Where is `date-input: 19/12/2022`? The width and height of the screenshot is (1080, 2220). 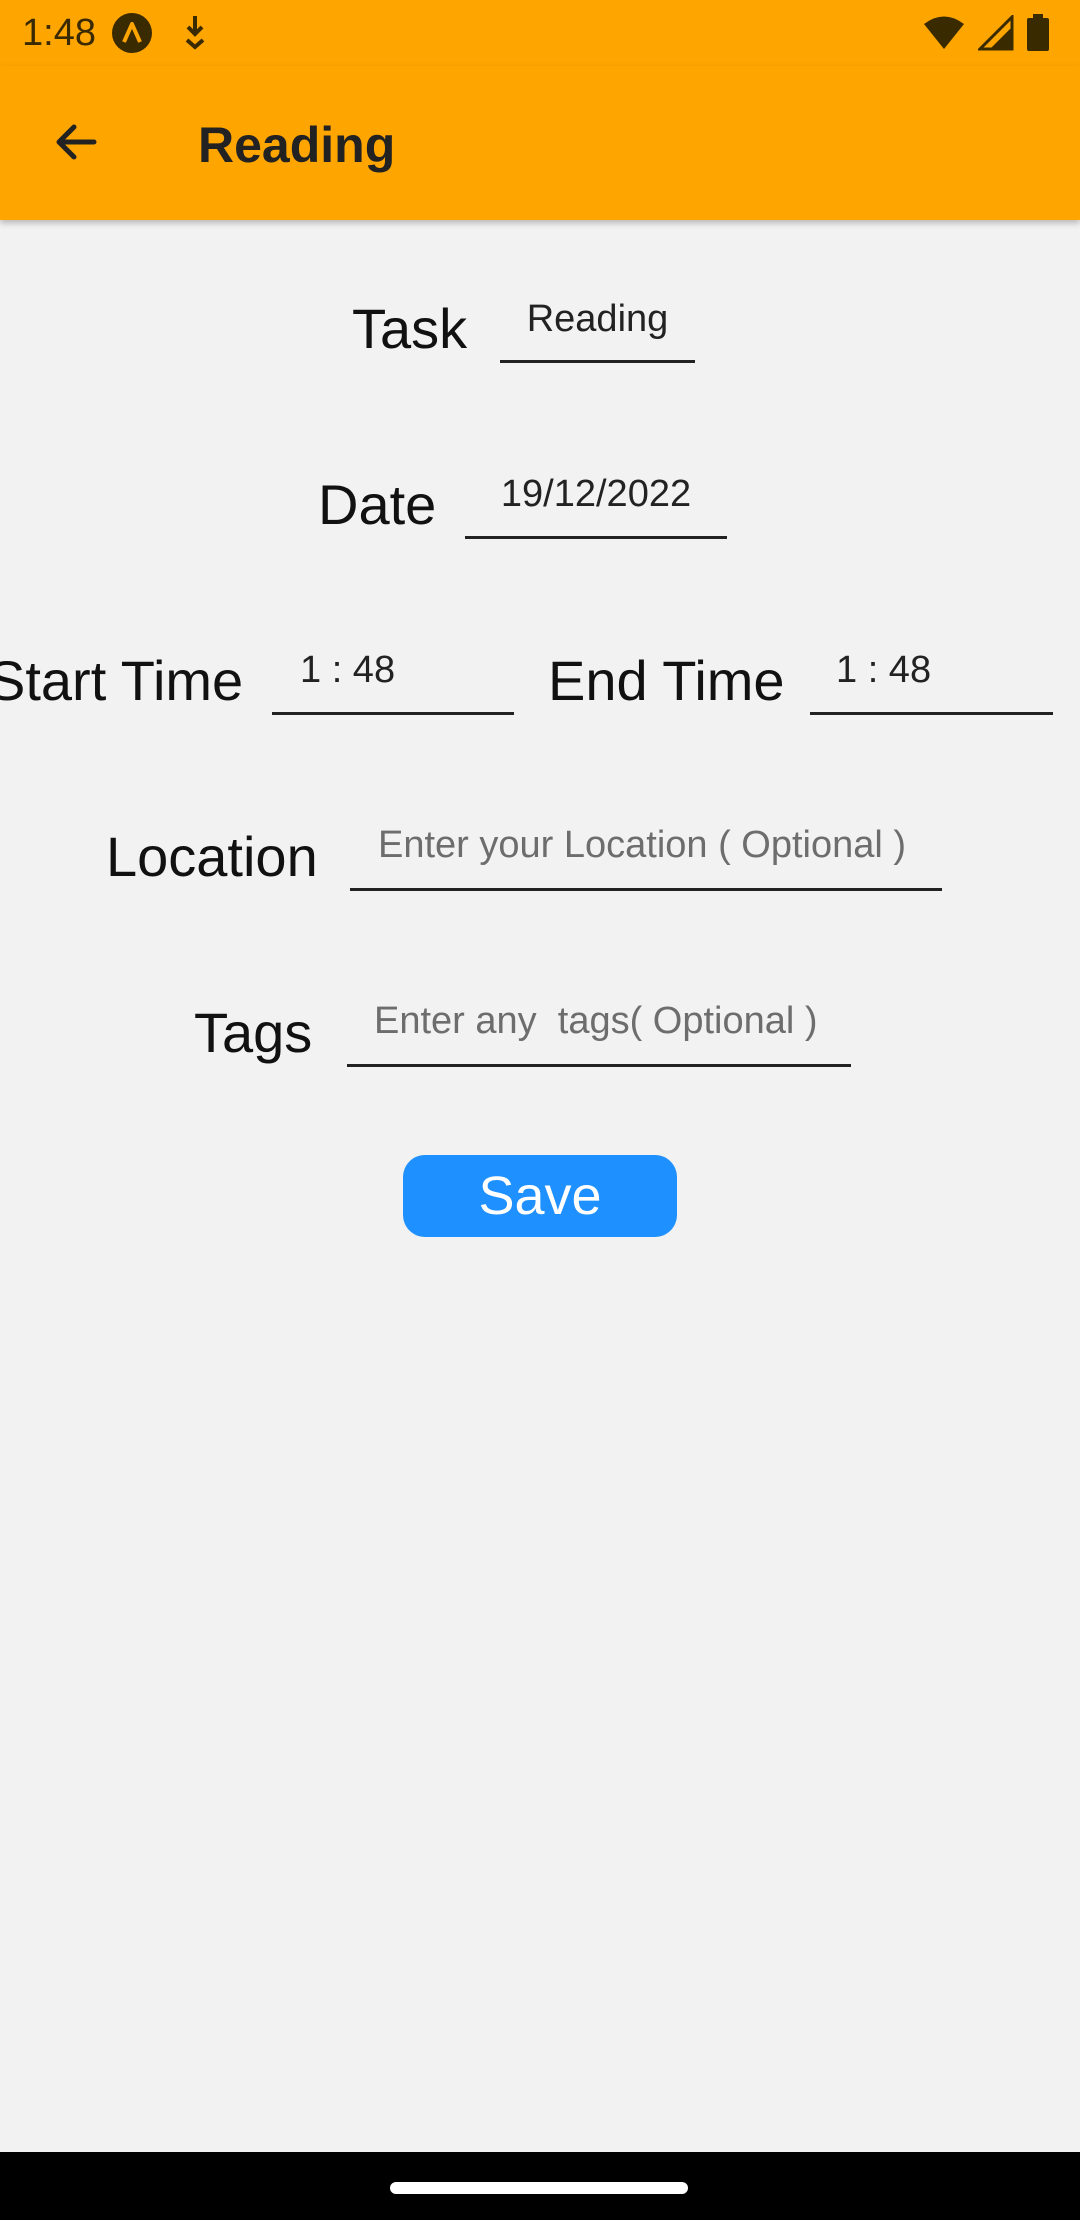 date-input: 19/12/2022 is located at coordinates (596, 497).